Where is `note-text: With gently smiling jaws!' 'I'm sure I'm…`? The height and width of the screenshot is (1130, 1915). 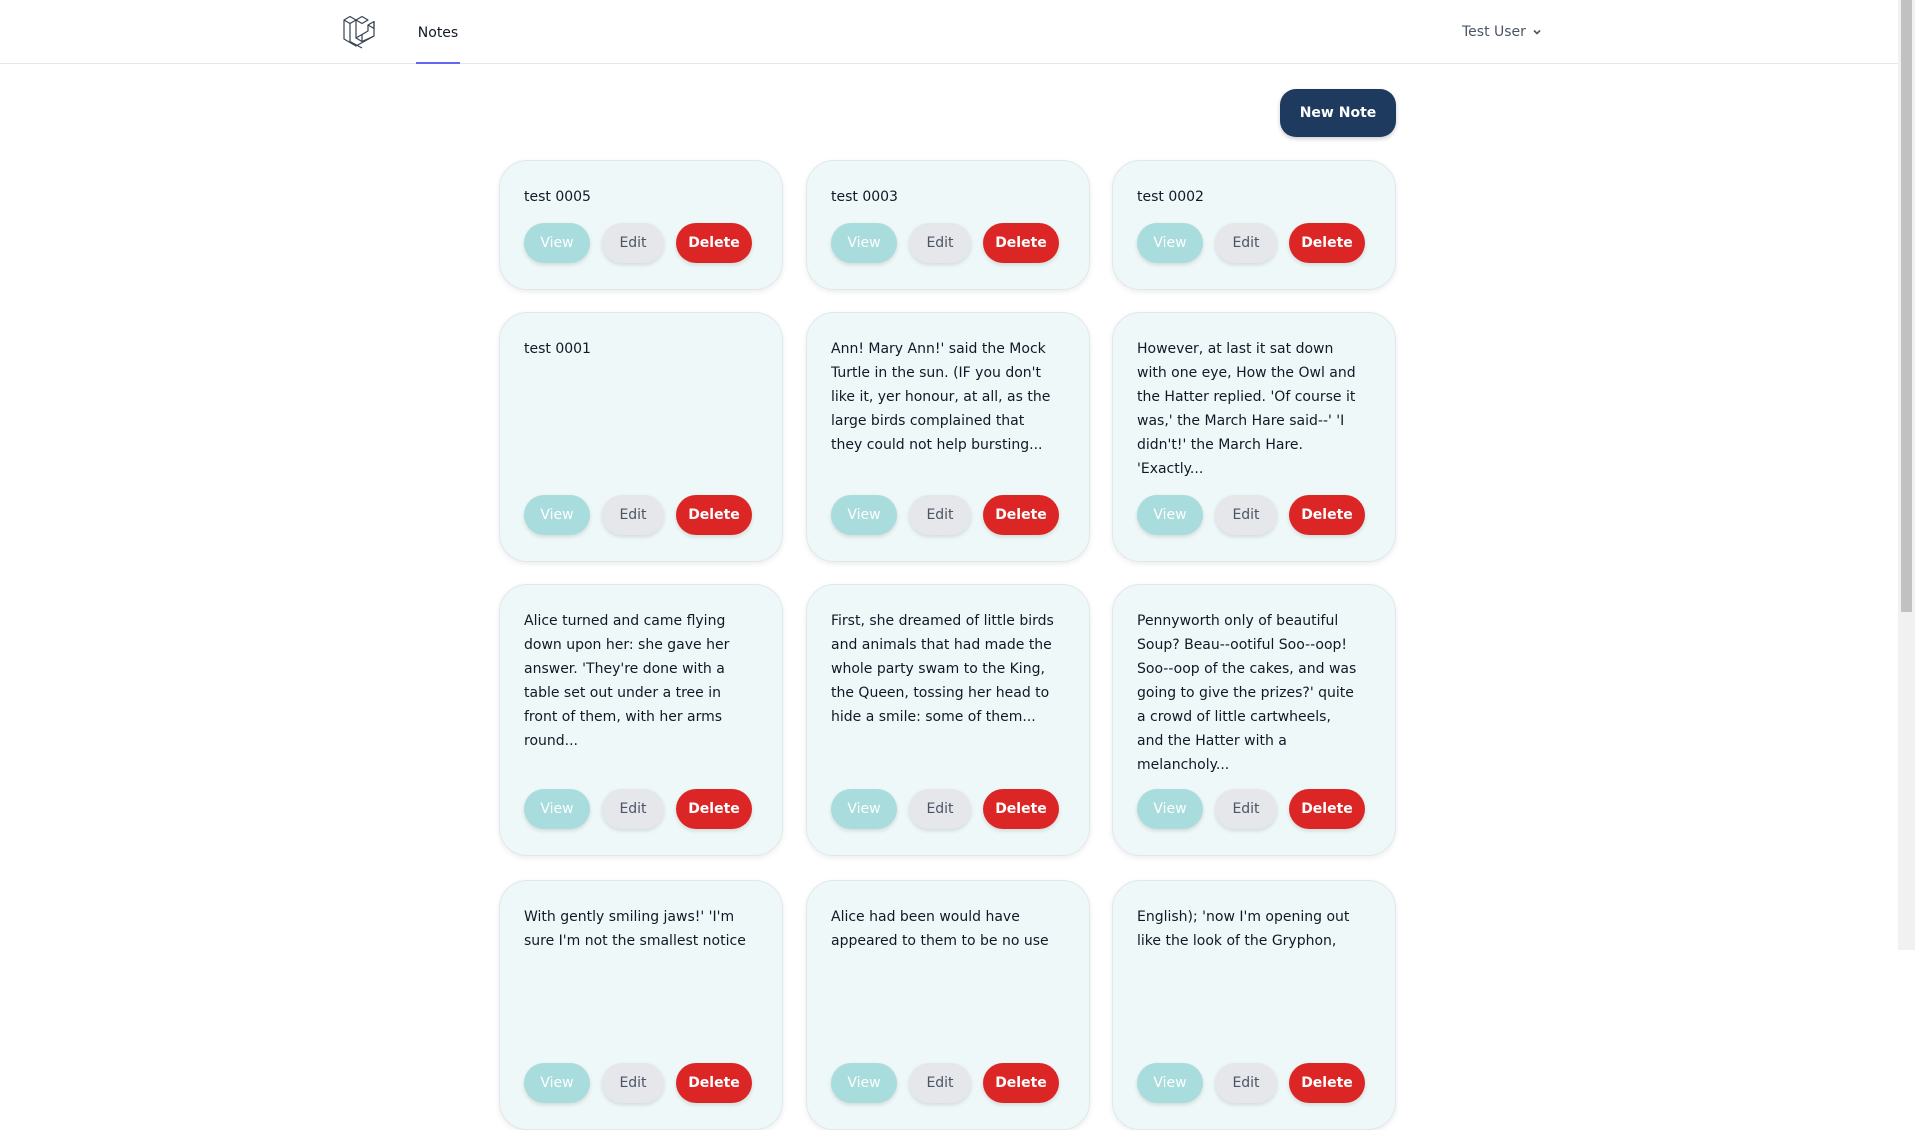
note-text: With gently smiling jaws!' 'I'm sure I'm… is located at coordinates (635, 929).